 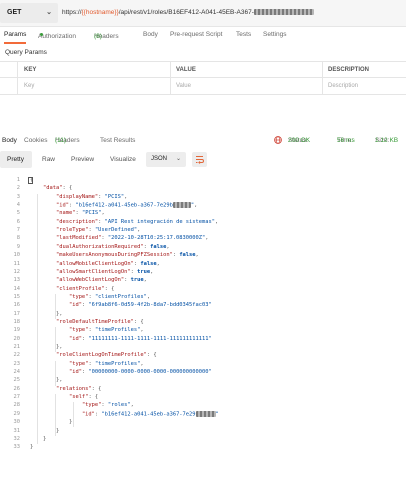 I want to click on code-line: "id": "b16ef412-a041-45eb-a367-7e29 ", so click(x=150, y=414).